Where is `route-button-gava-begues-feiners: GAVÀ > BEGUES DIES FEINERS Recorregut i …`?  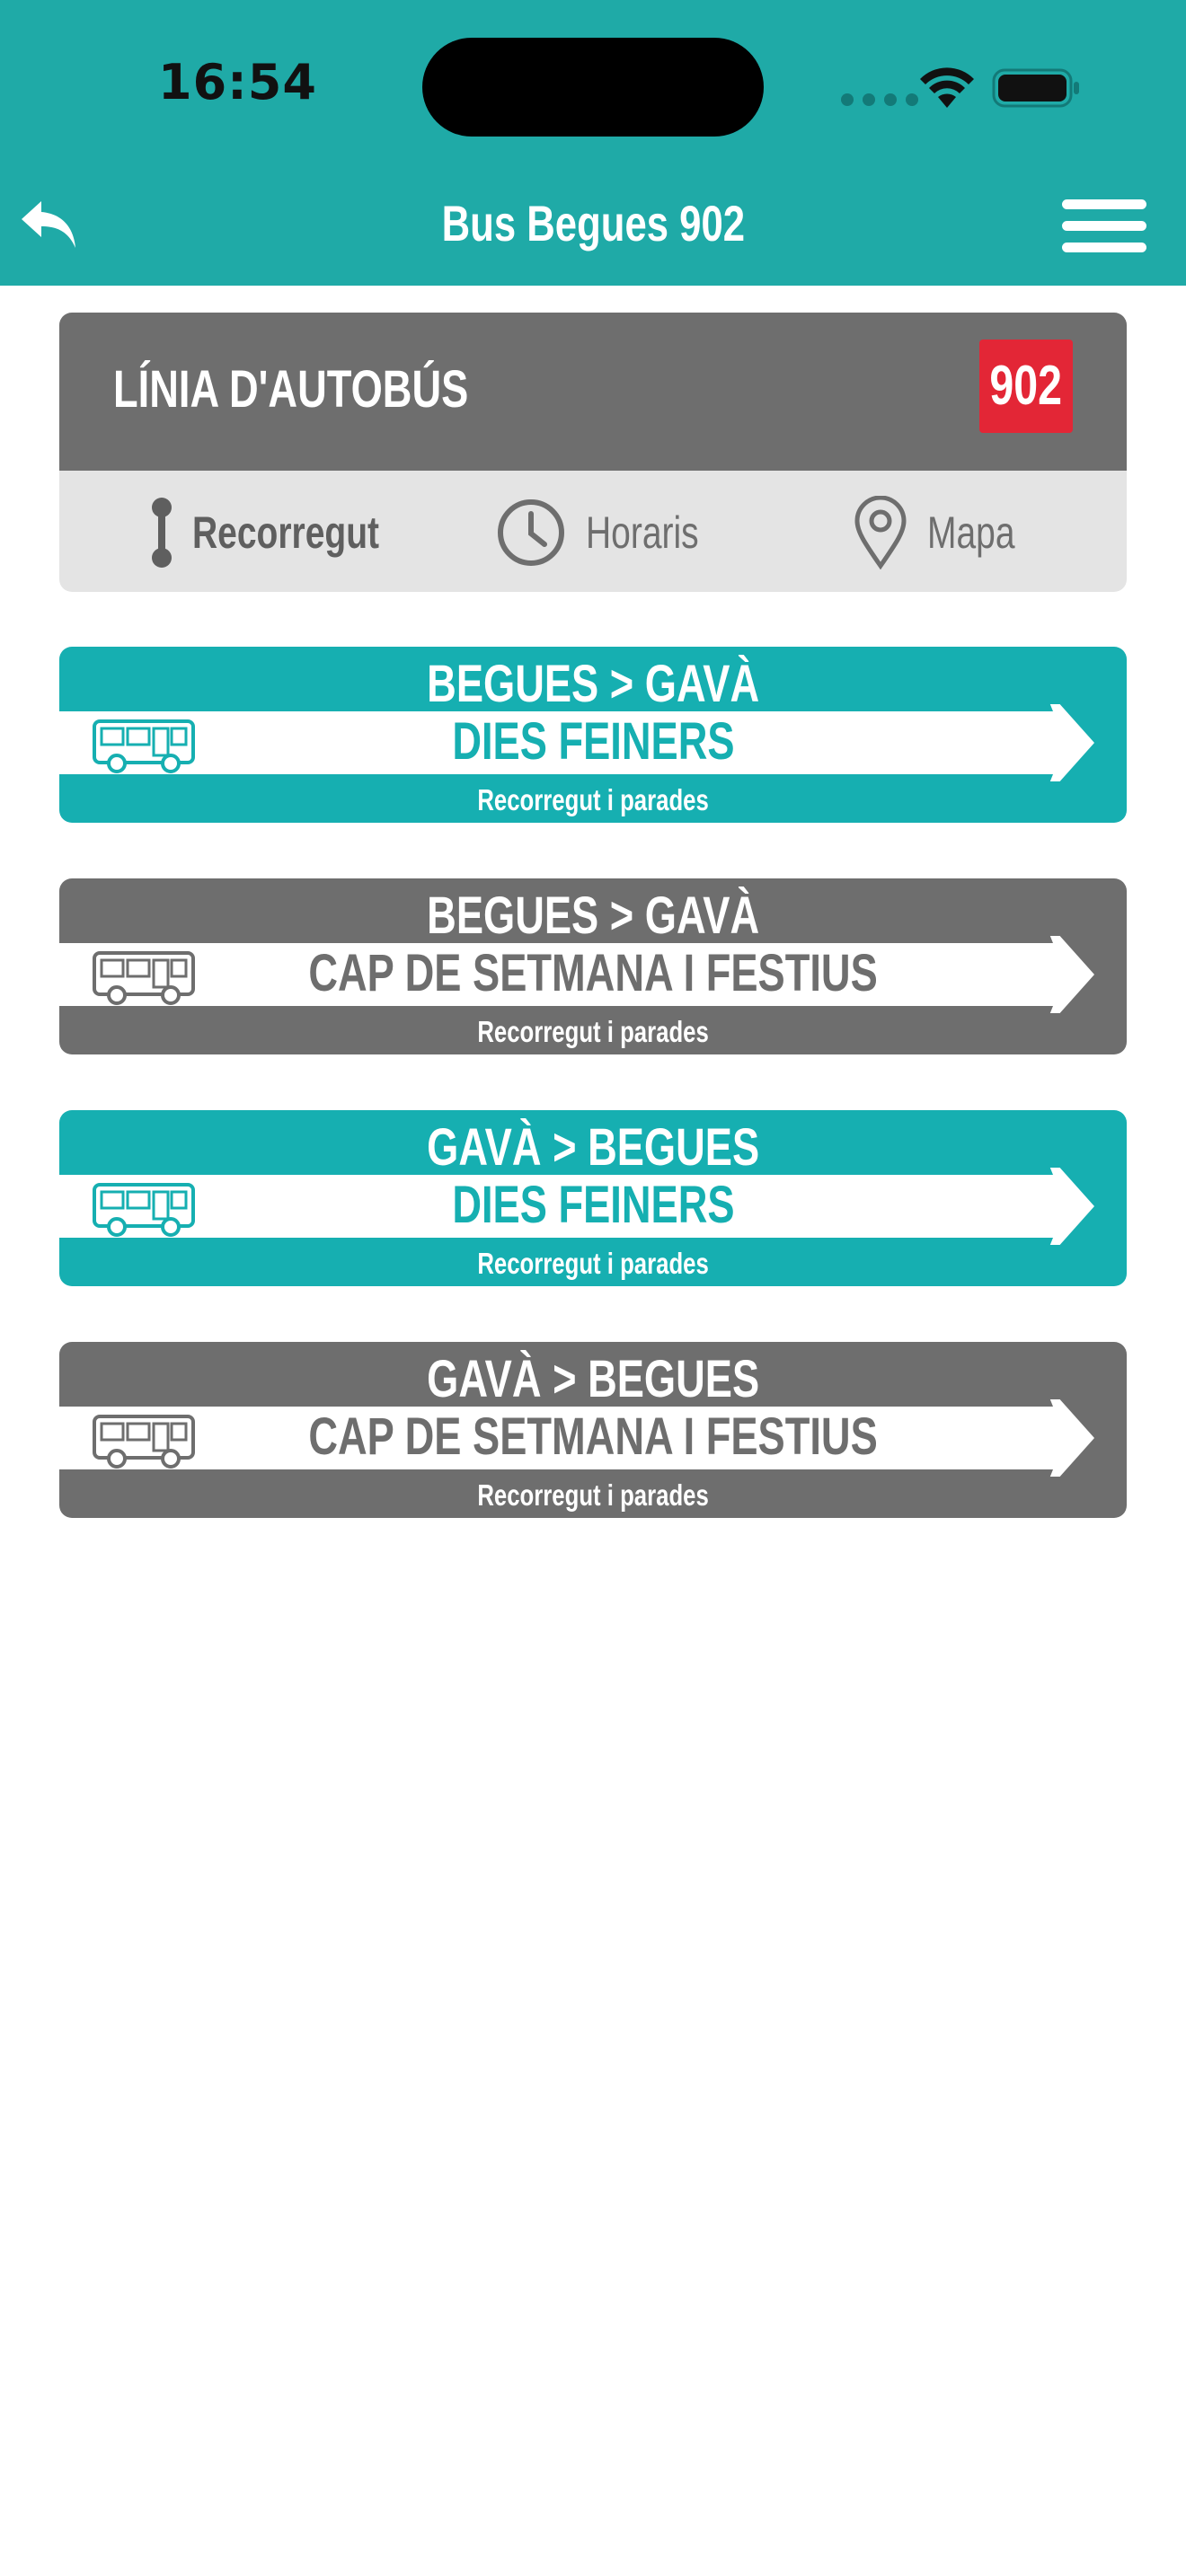
route-button-gava-begues-feiners: GAVÀ > BEGUES DIES FEINERS Recorregut i … is located at coordinates (593, 1198).